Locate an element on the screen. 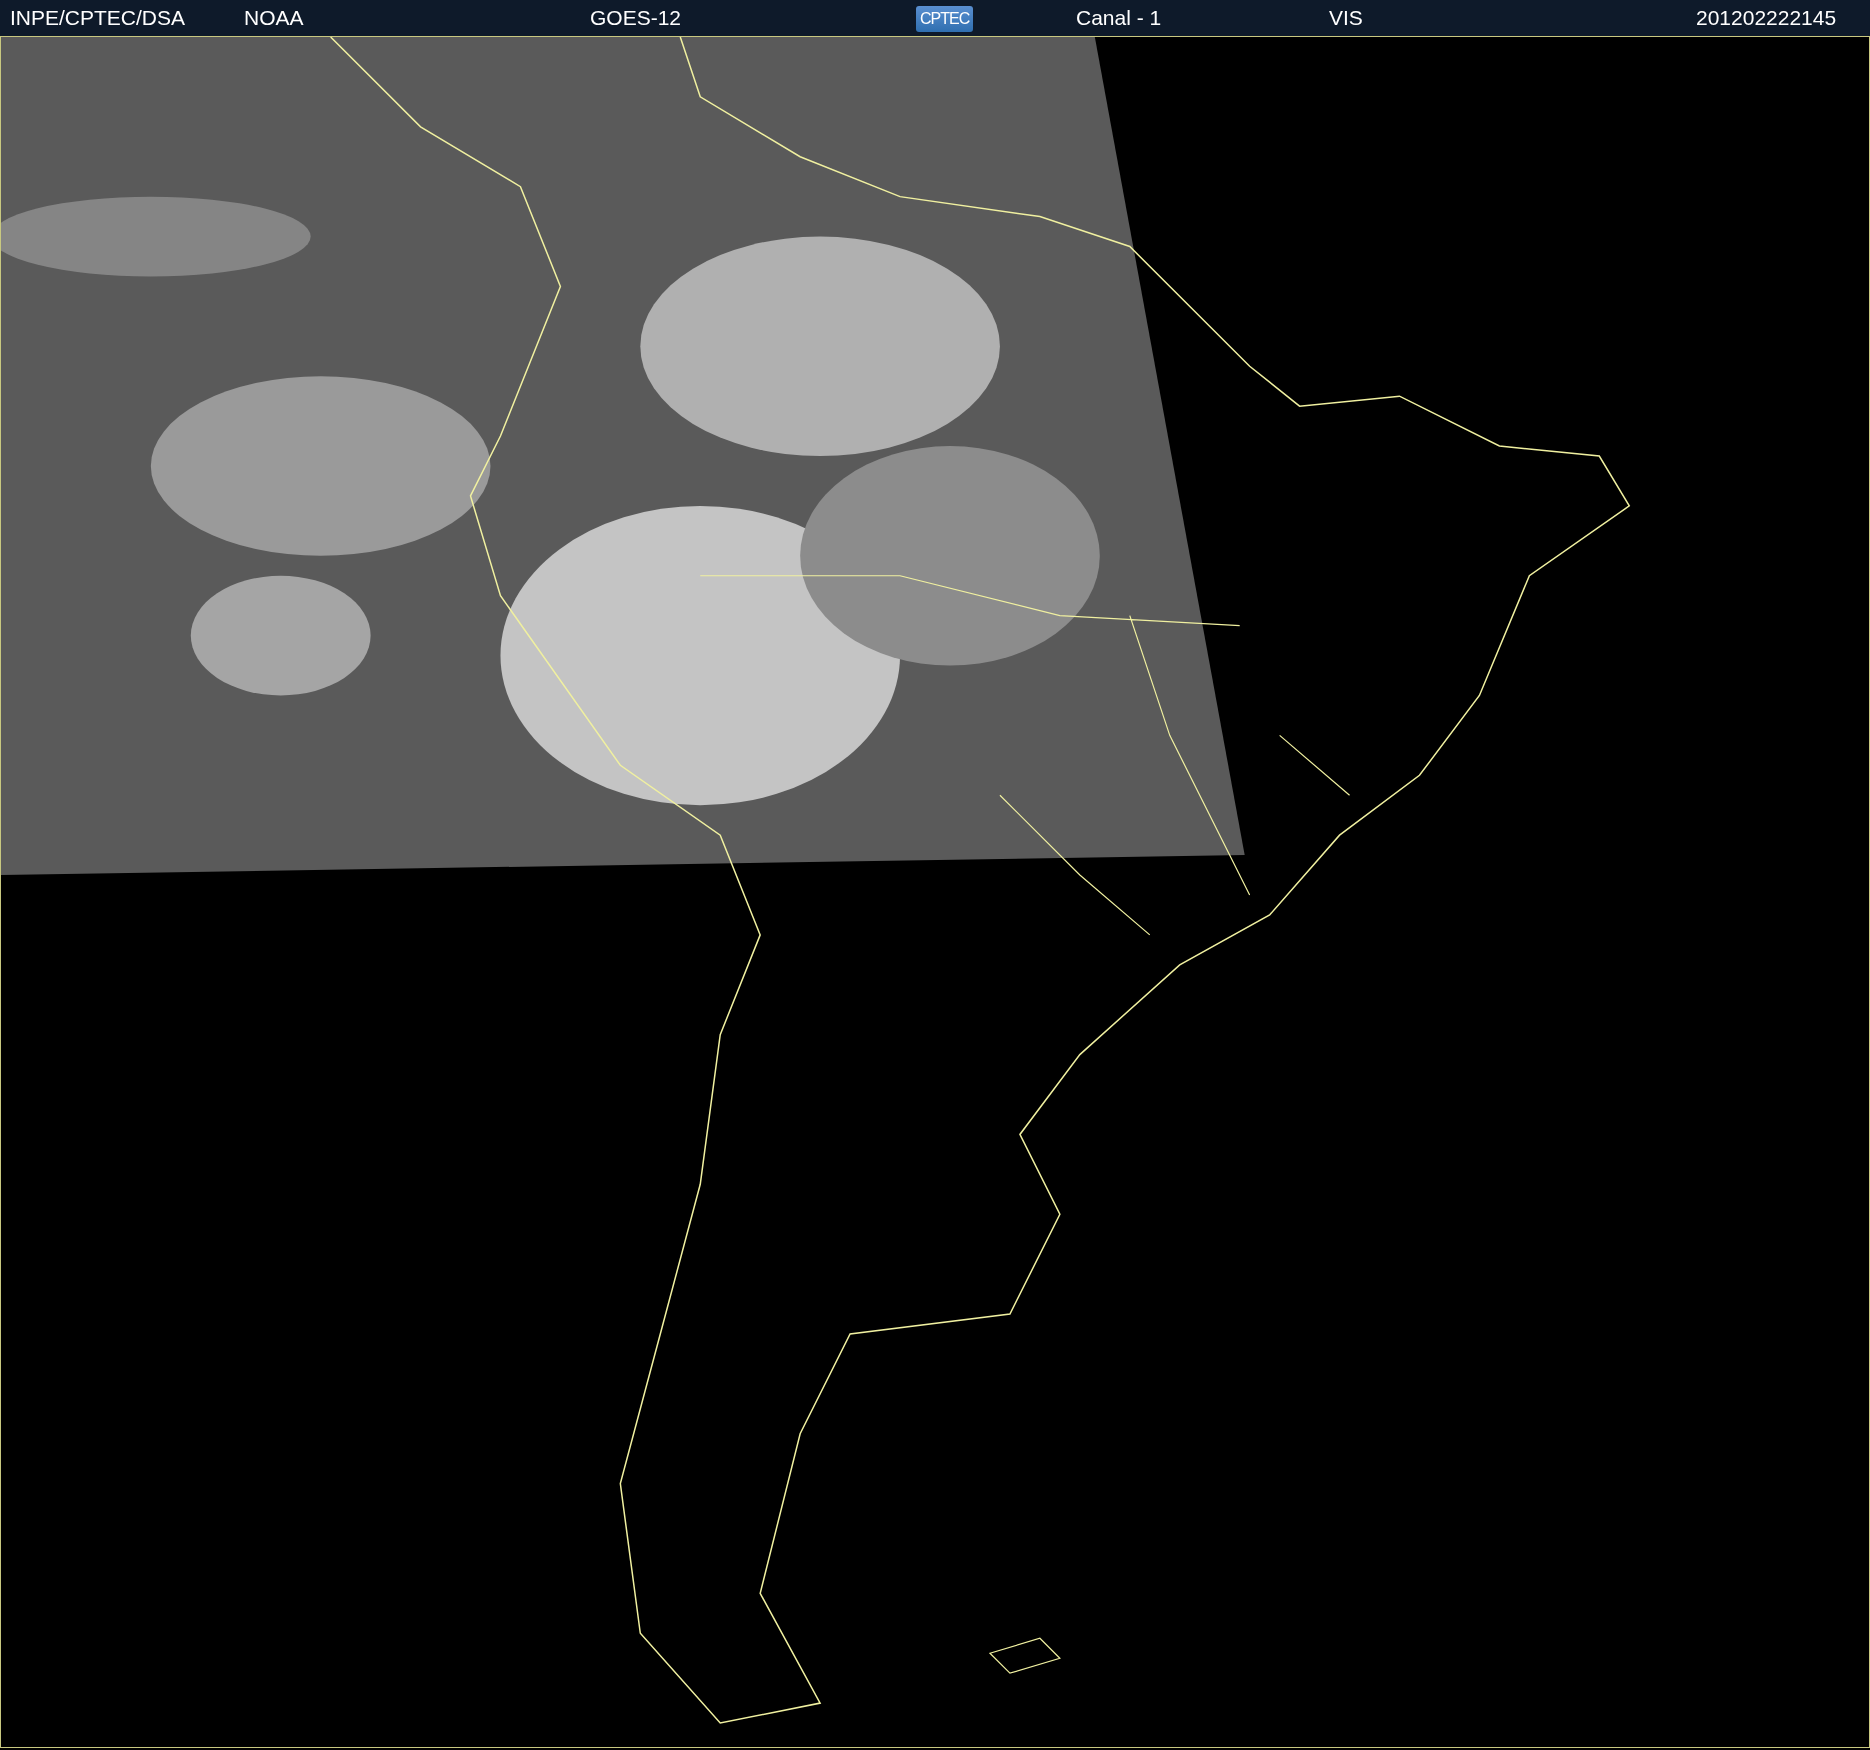  header-label: GOES-12 is located at coordinates (636, 17).